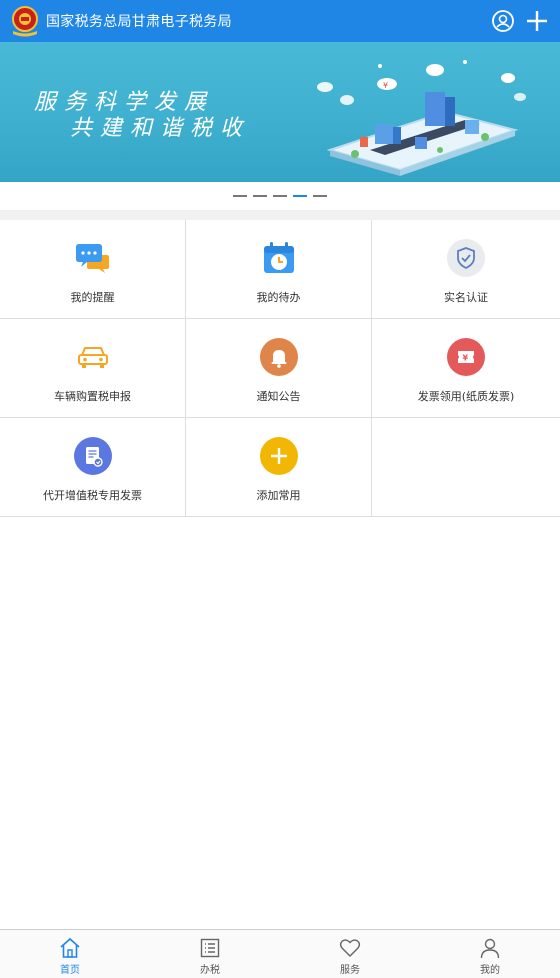 This screenshot has height=978, width=560. I want to click on grid-item-add-favorite: 添加常用, so click(279, 467).